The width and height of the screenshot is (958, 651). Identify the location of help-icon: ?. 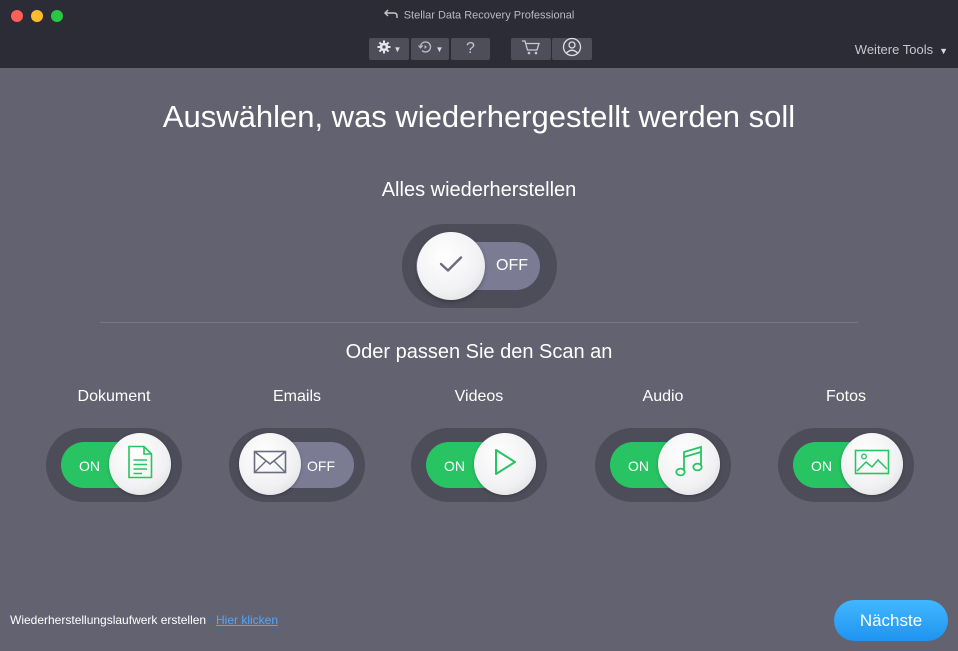
(470, 48).